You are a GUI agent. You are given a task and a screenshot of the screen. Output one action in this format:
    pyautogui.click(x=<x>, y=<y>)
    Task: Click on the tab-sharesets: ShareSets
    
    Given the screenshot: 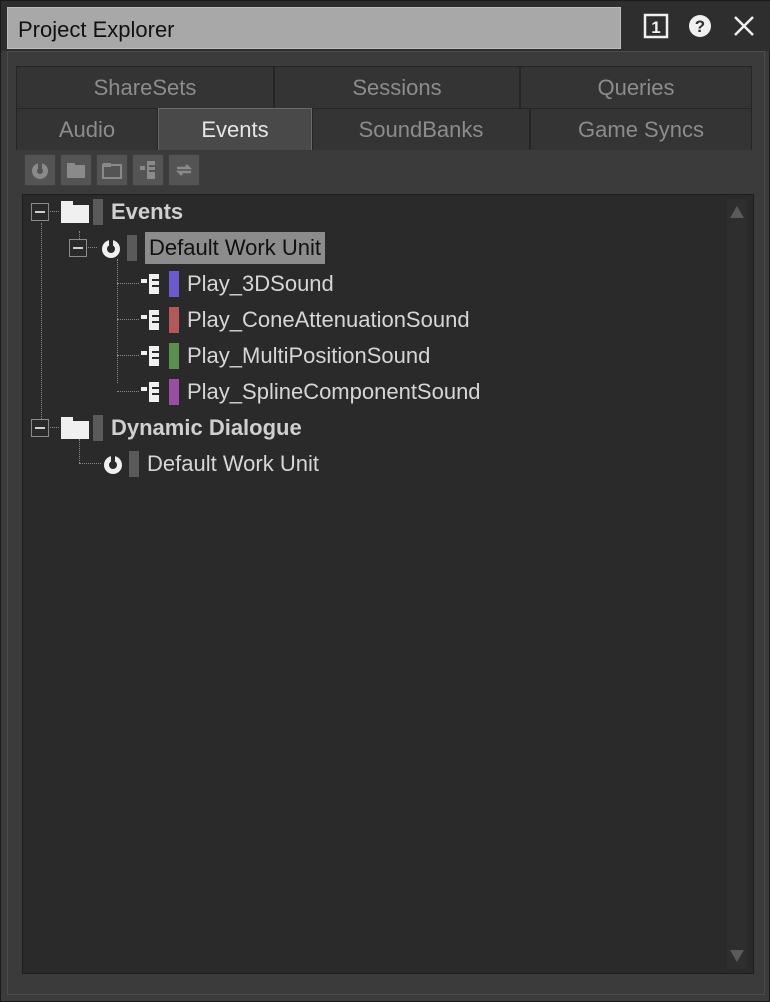 What is the action you would take?
    pyautogui.click(x=145, y=87)
    